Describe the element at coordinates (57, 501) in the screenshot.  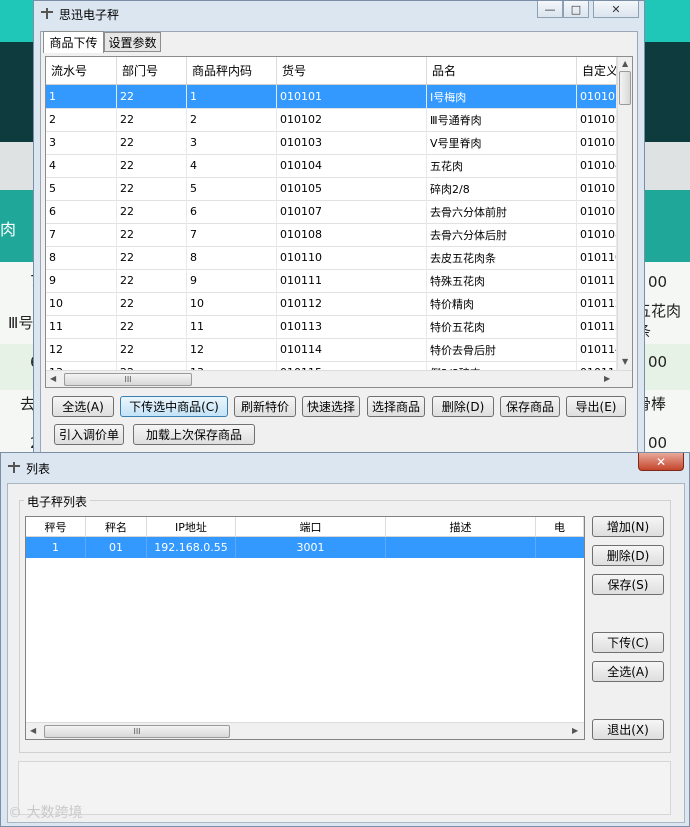
I see `scale-list-group-label: 电子秤列表` at that location.